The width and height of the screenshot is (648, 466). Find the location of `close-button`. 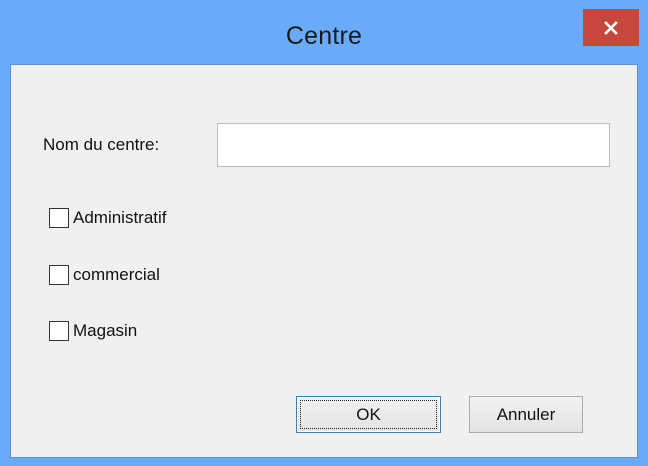

close-button is located at coordinates (611, 27).